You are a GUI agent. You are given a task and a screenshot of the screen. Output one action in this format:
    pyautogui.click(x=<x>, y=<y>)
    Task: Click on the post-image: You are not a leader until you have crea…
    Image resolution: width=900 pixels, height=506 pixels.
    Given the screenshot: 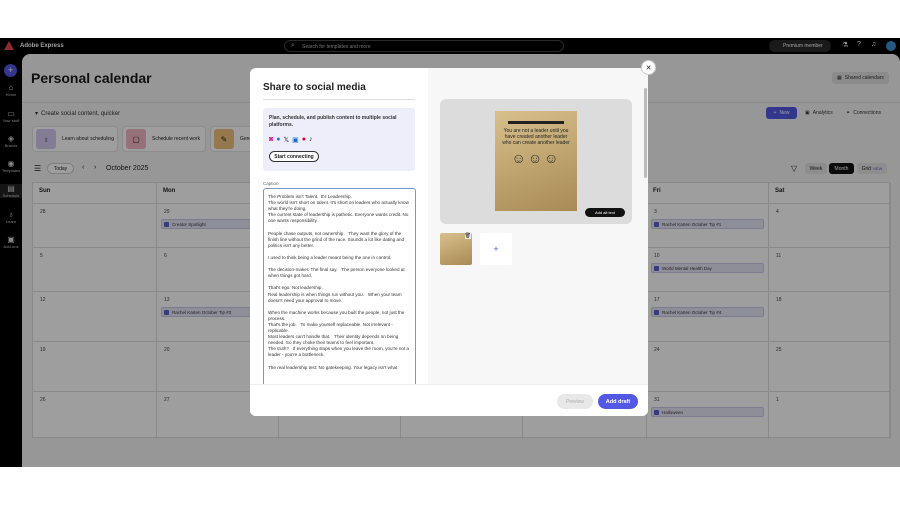 What is the action you would take?
    pyautogui.click(x=536, y=161)
    